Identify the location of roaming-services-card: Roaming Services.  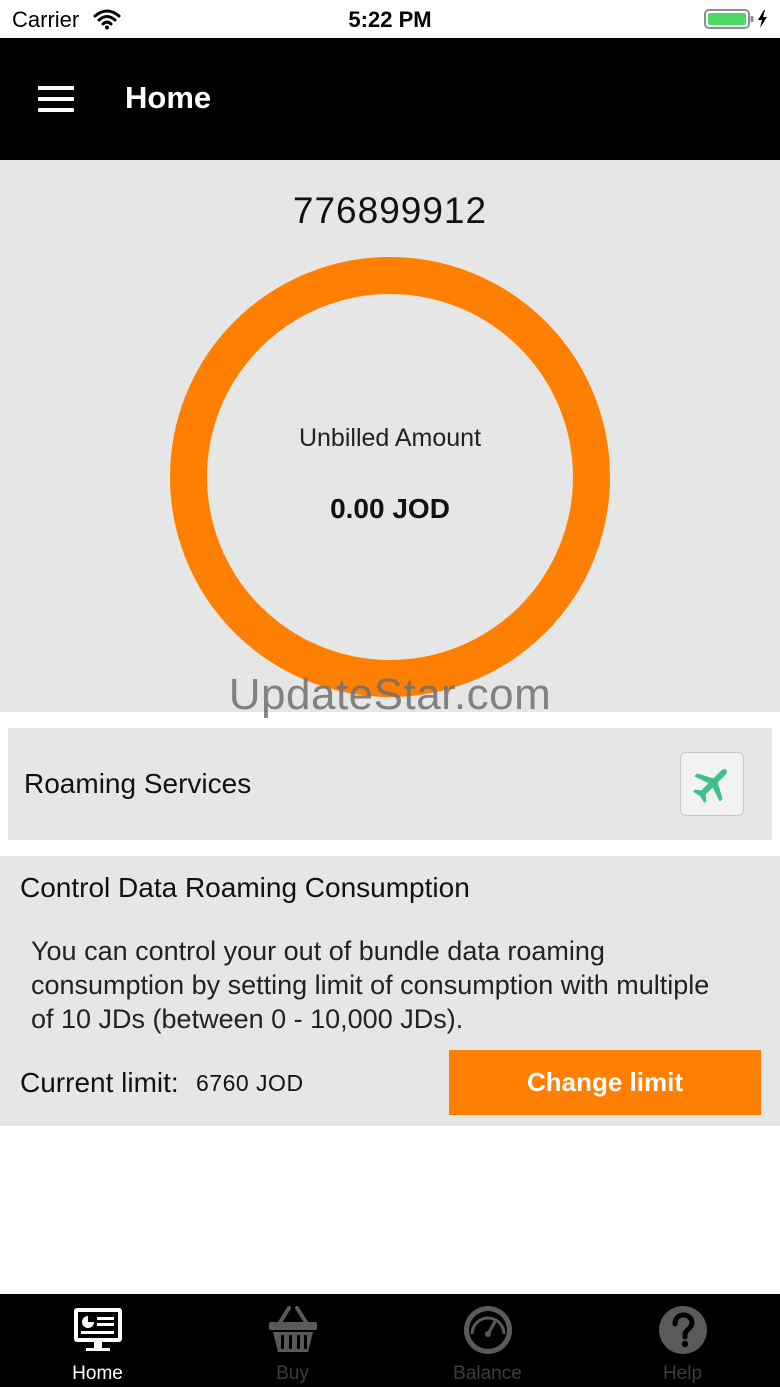
(390, 784).